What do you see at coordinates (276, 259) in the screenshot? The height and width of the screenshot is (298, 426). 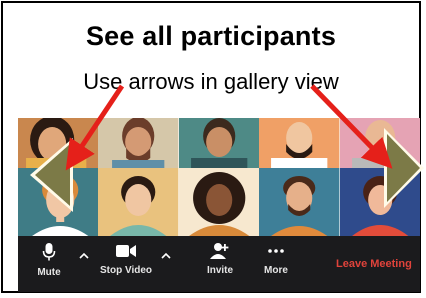 I see `more-button: More` at bounding box center [276, 259].